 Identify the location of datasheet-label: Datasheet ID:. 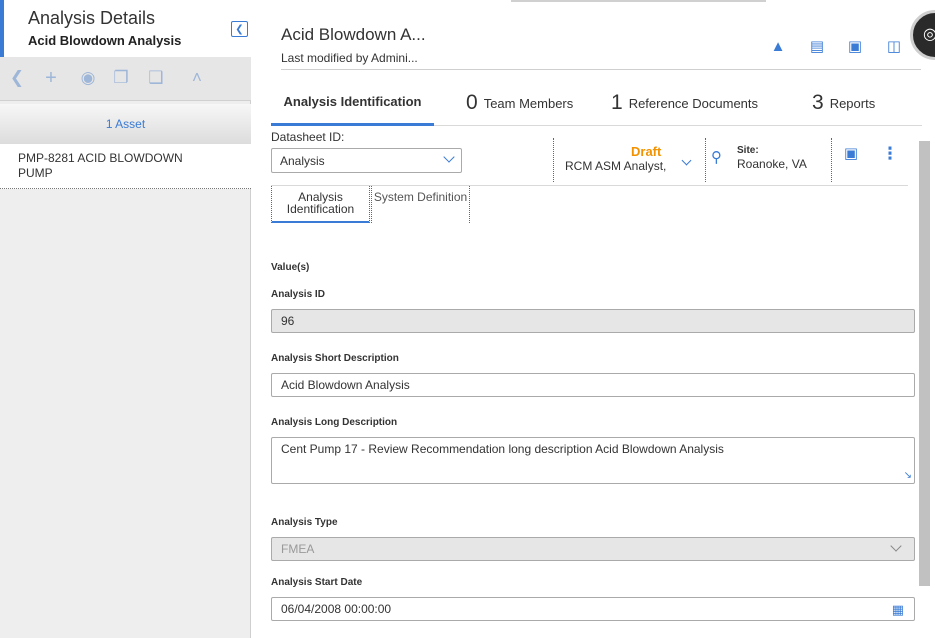
(308, 137).